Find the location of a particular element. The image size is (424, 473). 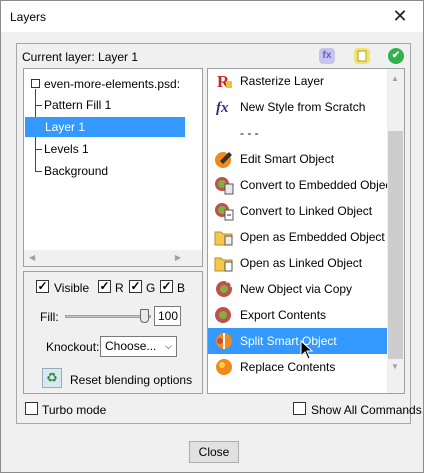

command-item: fx New Style from Scratch is located at coordinates (298, 107).